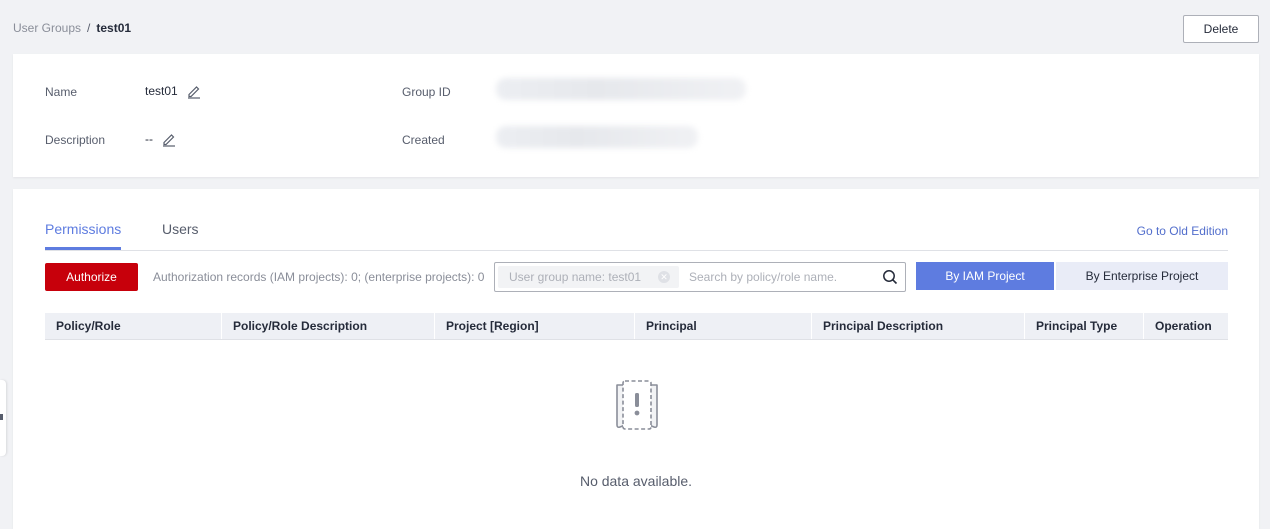 This screenshot has width=1270, height=529. What do you see at coordinates (779, 277) in the screenshot?
I see `search-input` at bounding box center [779, 277].